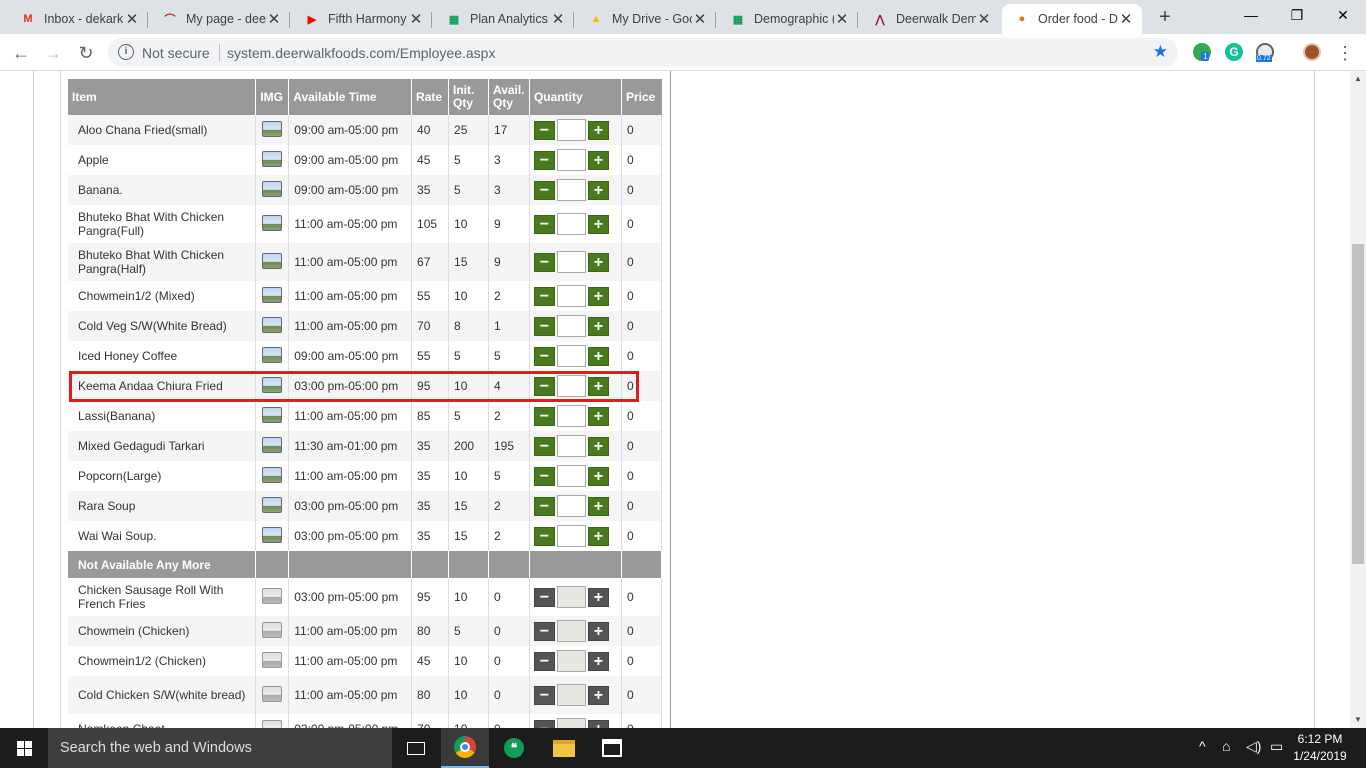 Image resolution: width=1366 pixels, height=768 pixels. Describe the element at coordinates (612, 748) in the screenshot. I see `store-icon` at that location.